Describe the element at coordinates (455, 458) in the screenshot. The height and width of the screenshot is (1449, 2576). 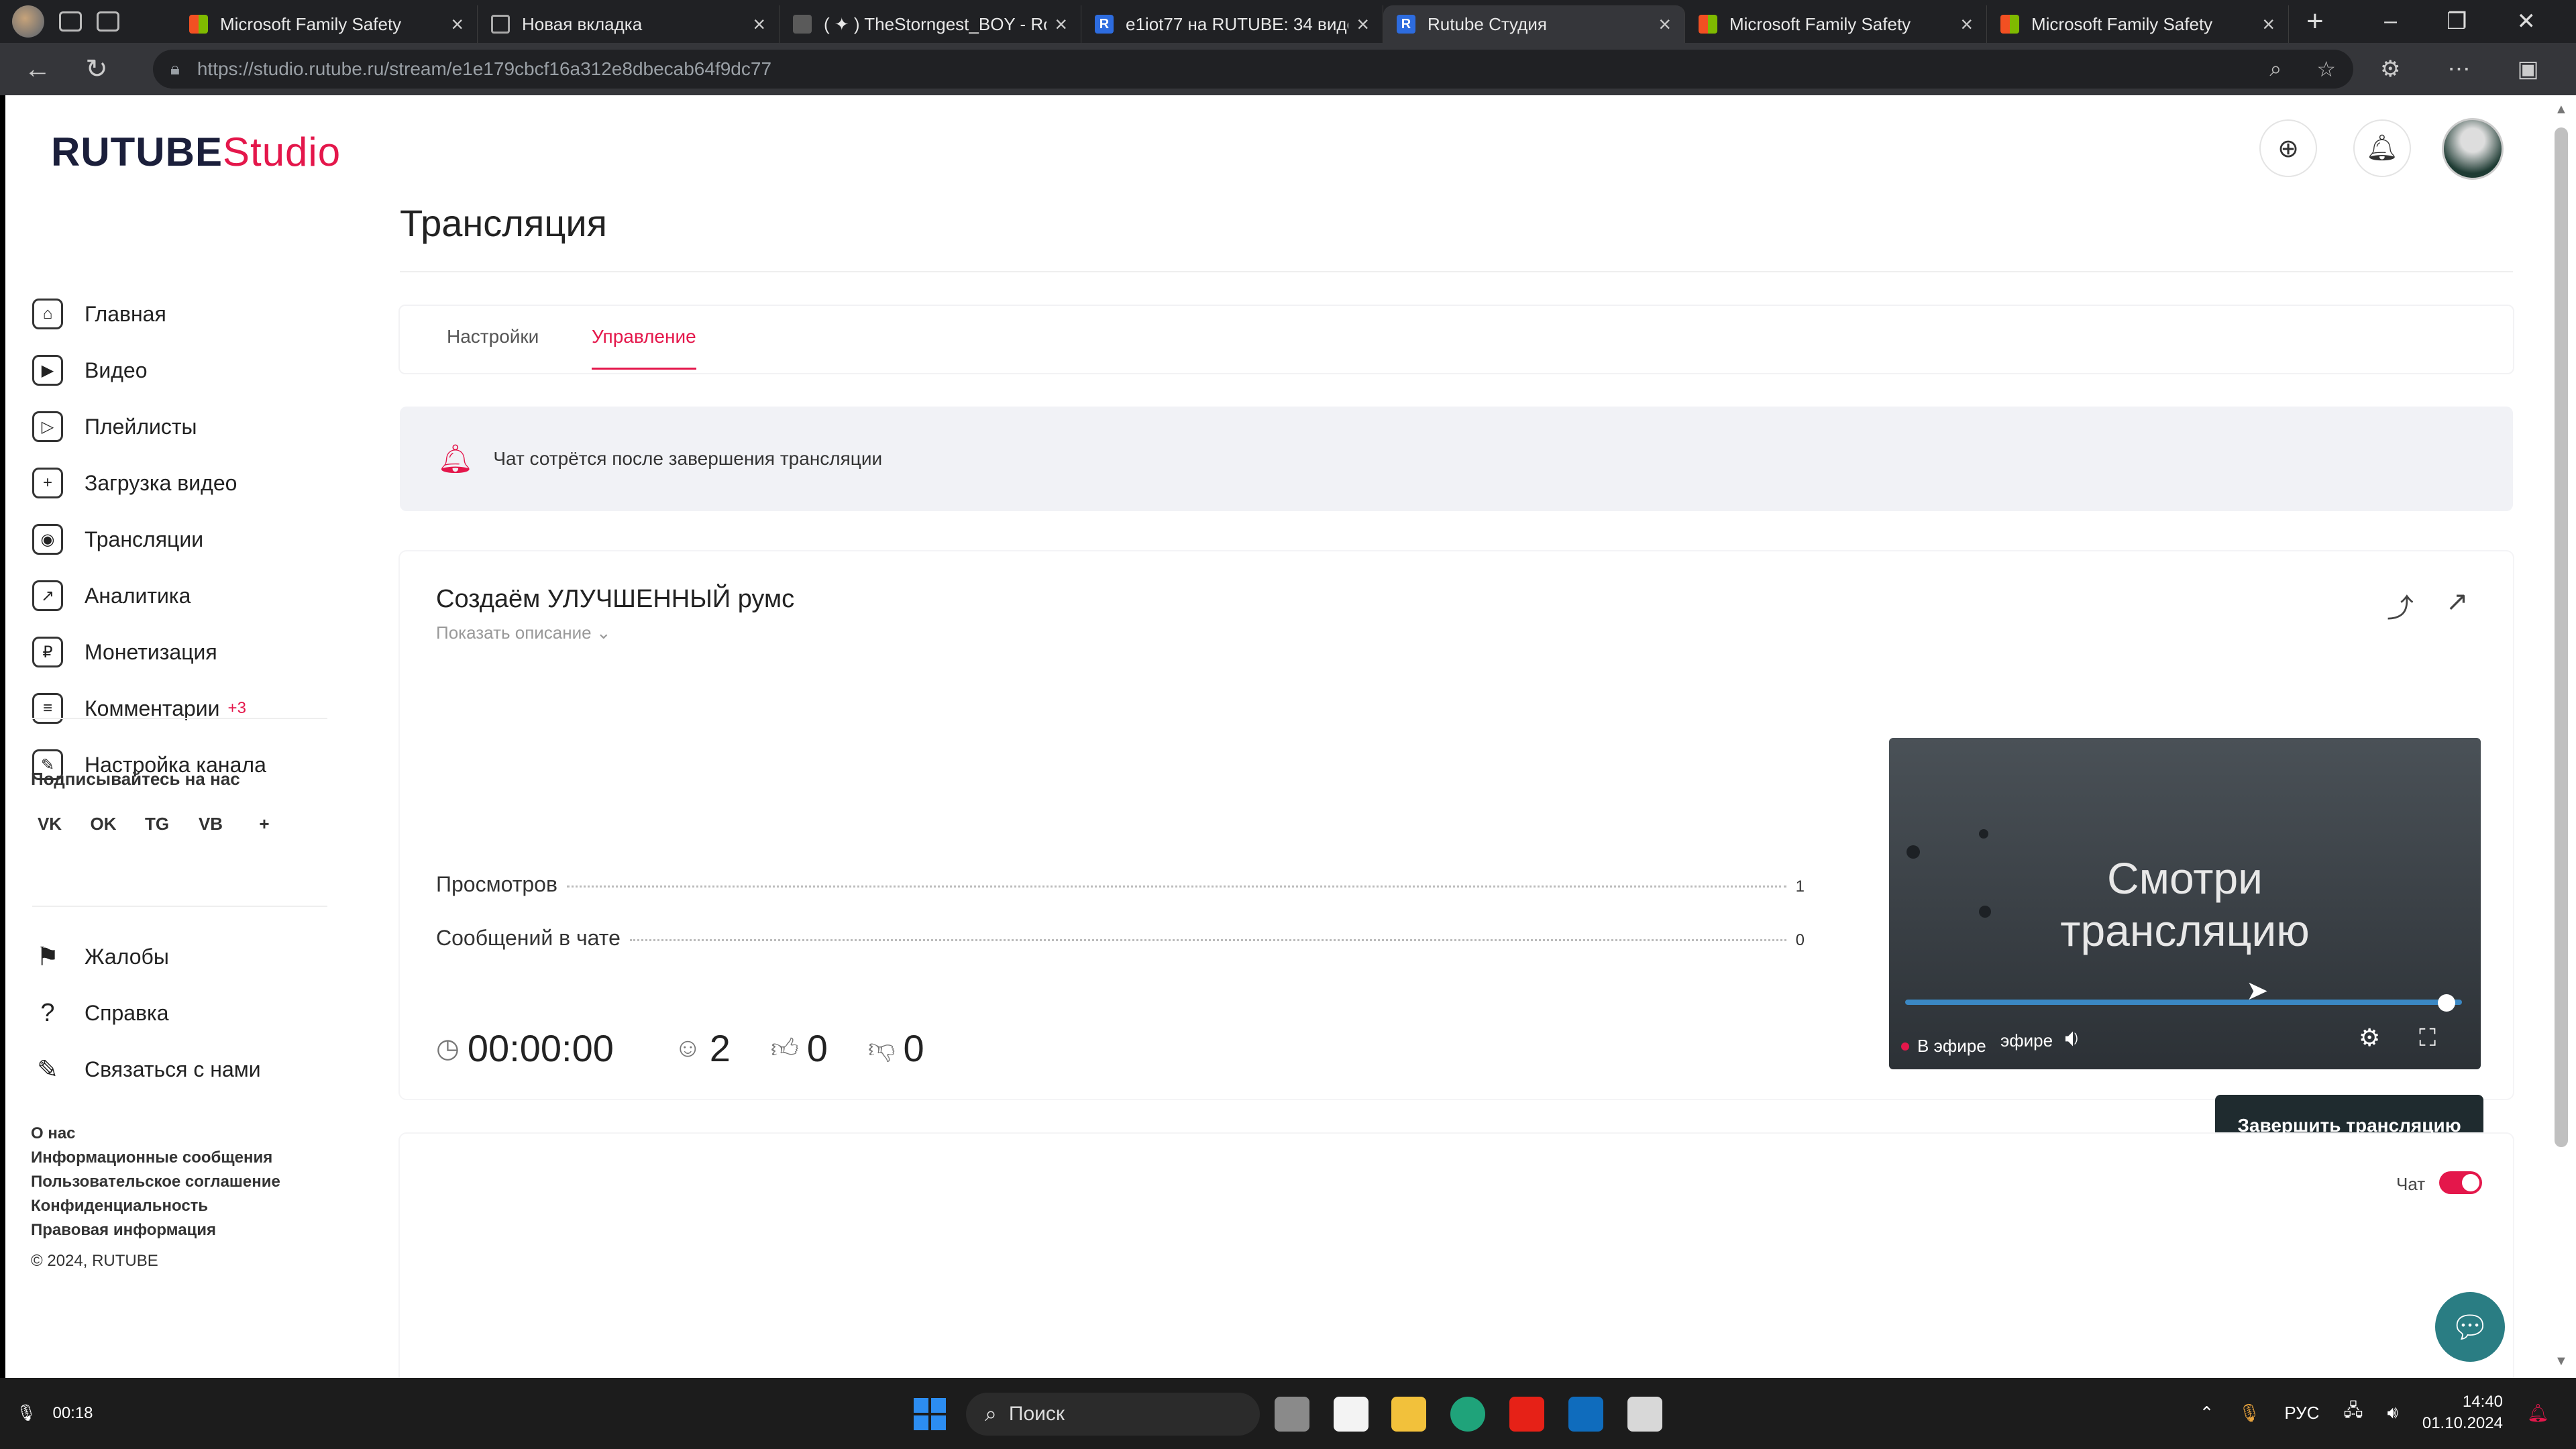
I see `alarm-icon: 🔔︎` at that location.